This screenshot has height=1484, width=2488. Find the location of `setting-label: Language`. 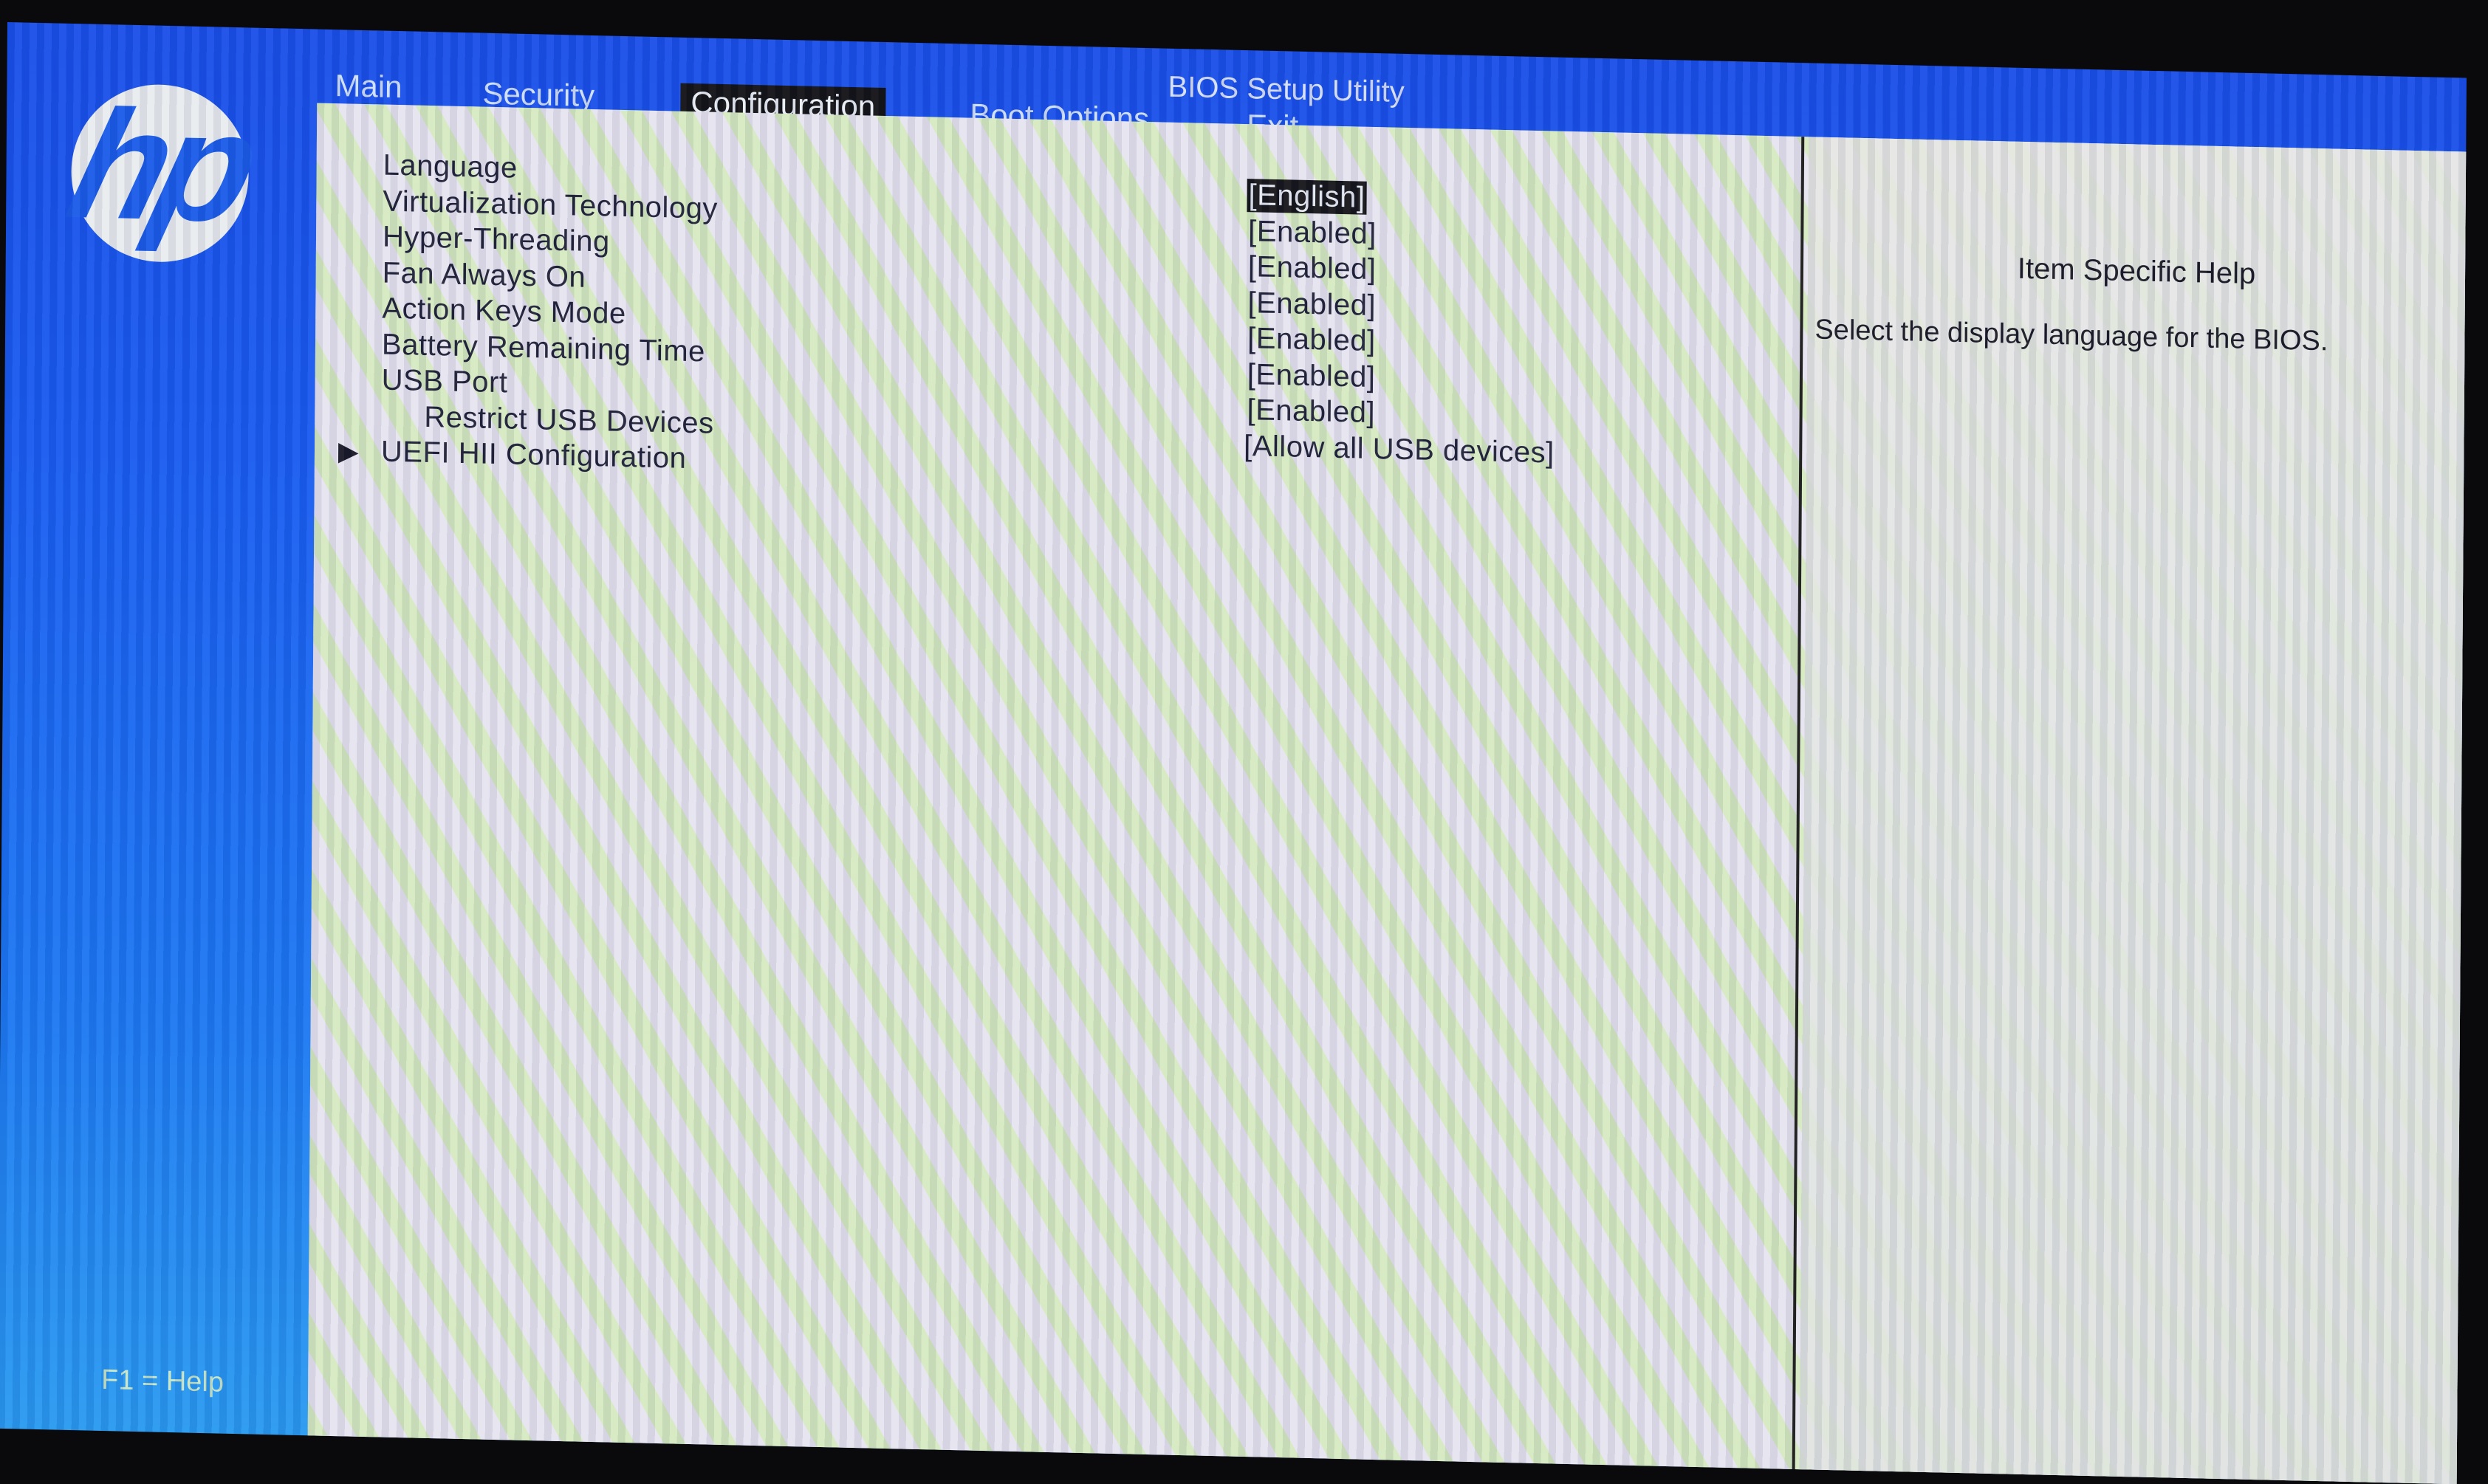

setting-label: Language is located at coordinates (450, 167).